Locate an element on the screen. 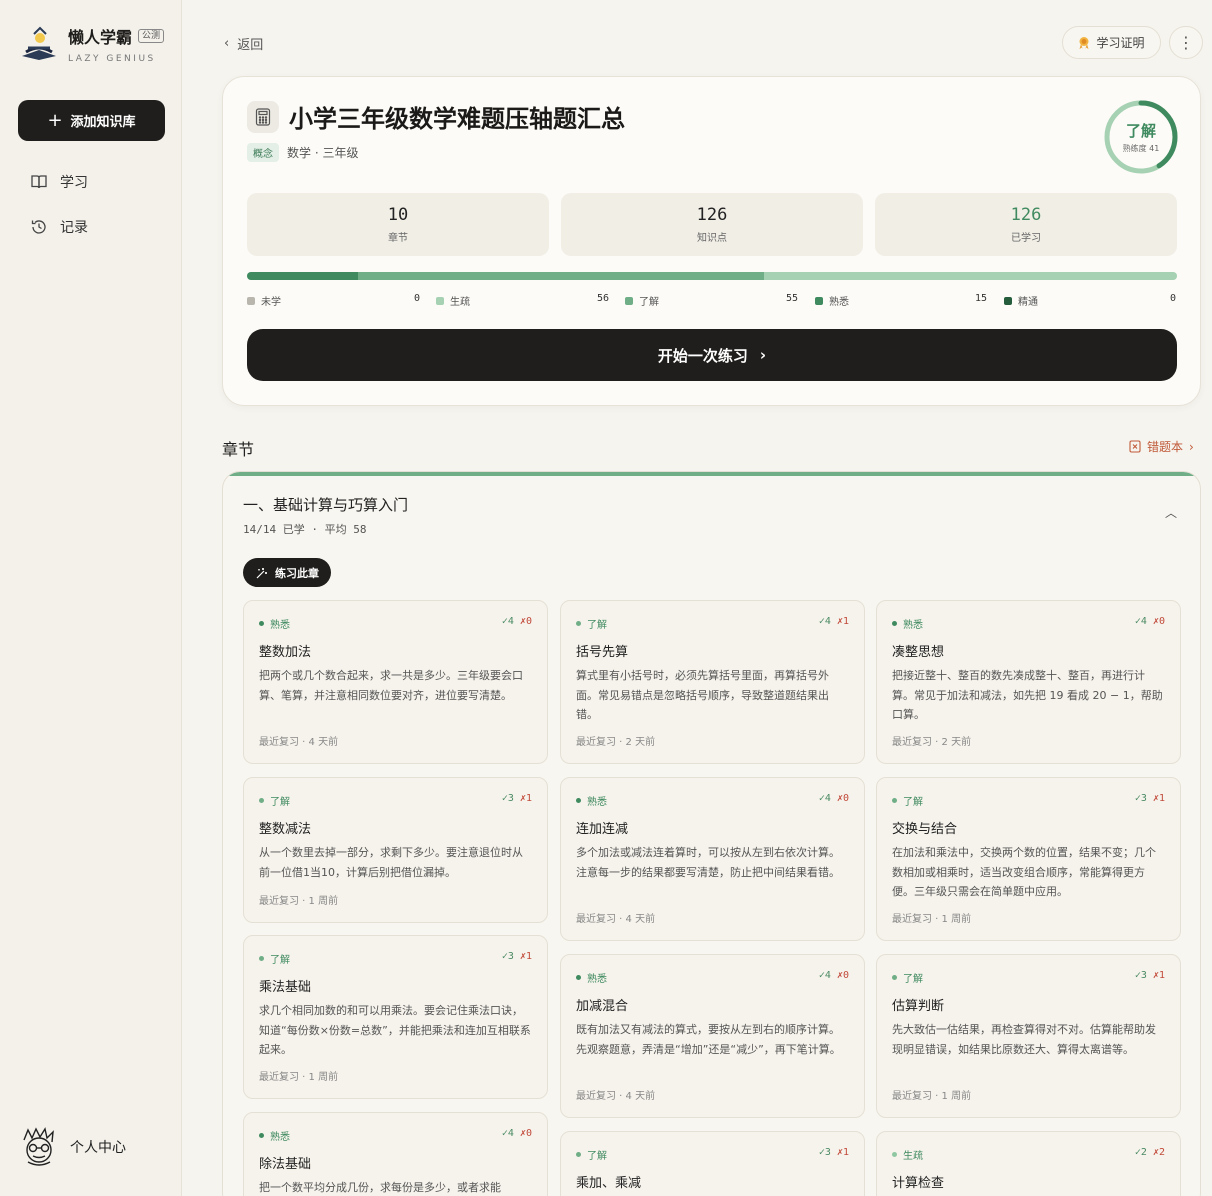 Image resolution: width=1212 pixels, height=1196 pixels. legend-label: 生疏 is located at coordinates (460, 302).